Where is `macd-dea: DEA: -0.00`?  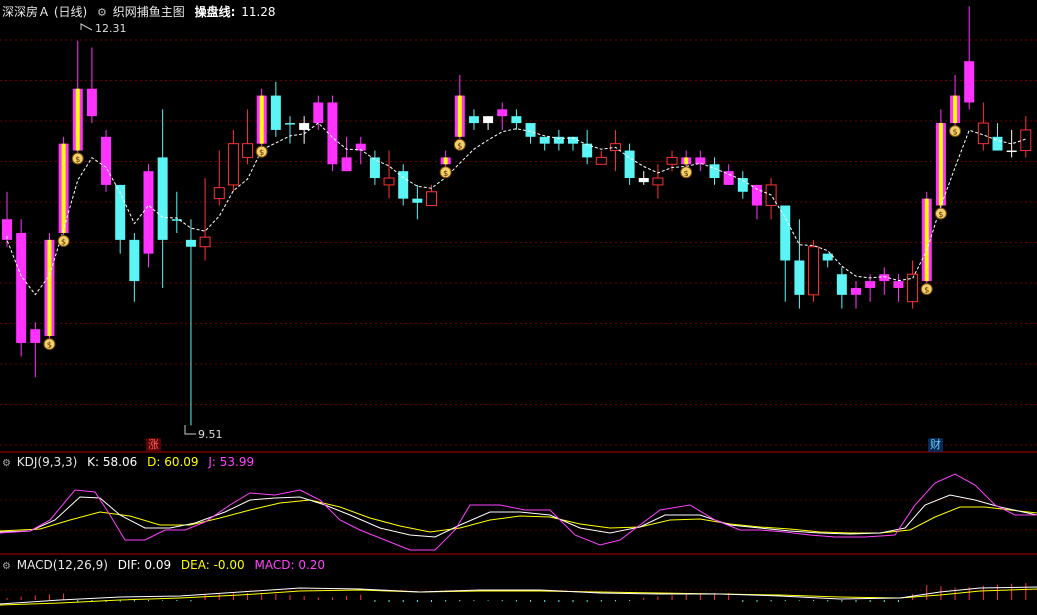 macd-dea: DEA: -0.00 is located at coordinates (212, 565).